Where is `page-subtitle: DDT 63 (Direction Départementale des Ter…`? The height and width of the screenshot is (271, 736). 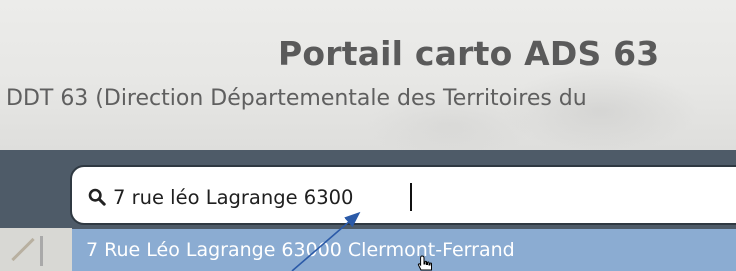
page-subtitle: DDT 63 (Direction Départementale des Ter… is located at coordinates (296, 98).